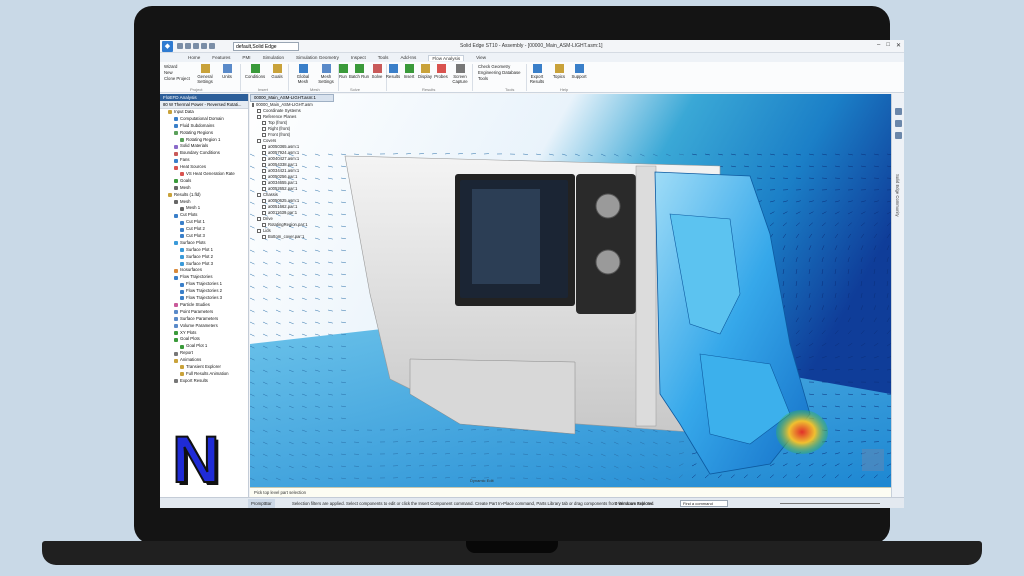 The height and width of the screenshot is (576, 1024). Describe the element at coordinates (704, 503) in the screenshot. I see `find-command-input: Find a command` at that location.